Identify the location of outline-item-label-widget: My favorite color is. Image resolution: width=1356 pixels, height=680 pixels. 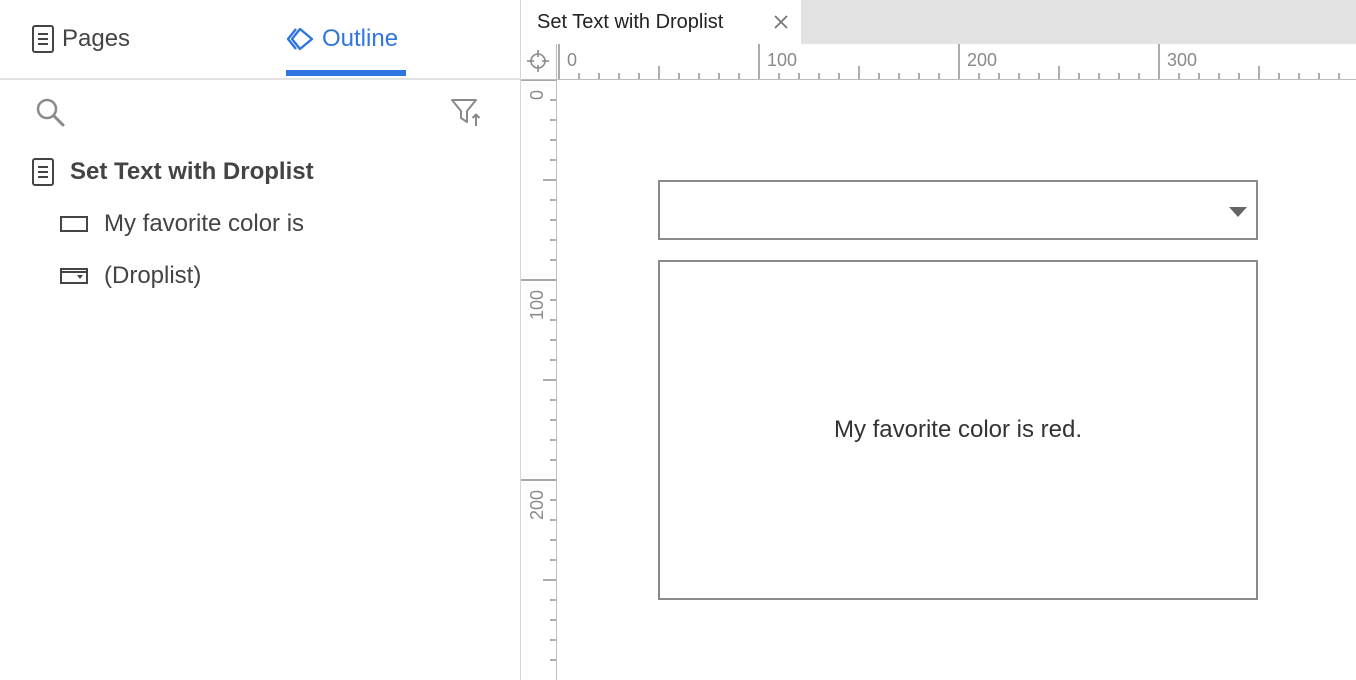
(182, 224).